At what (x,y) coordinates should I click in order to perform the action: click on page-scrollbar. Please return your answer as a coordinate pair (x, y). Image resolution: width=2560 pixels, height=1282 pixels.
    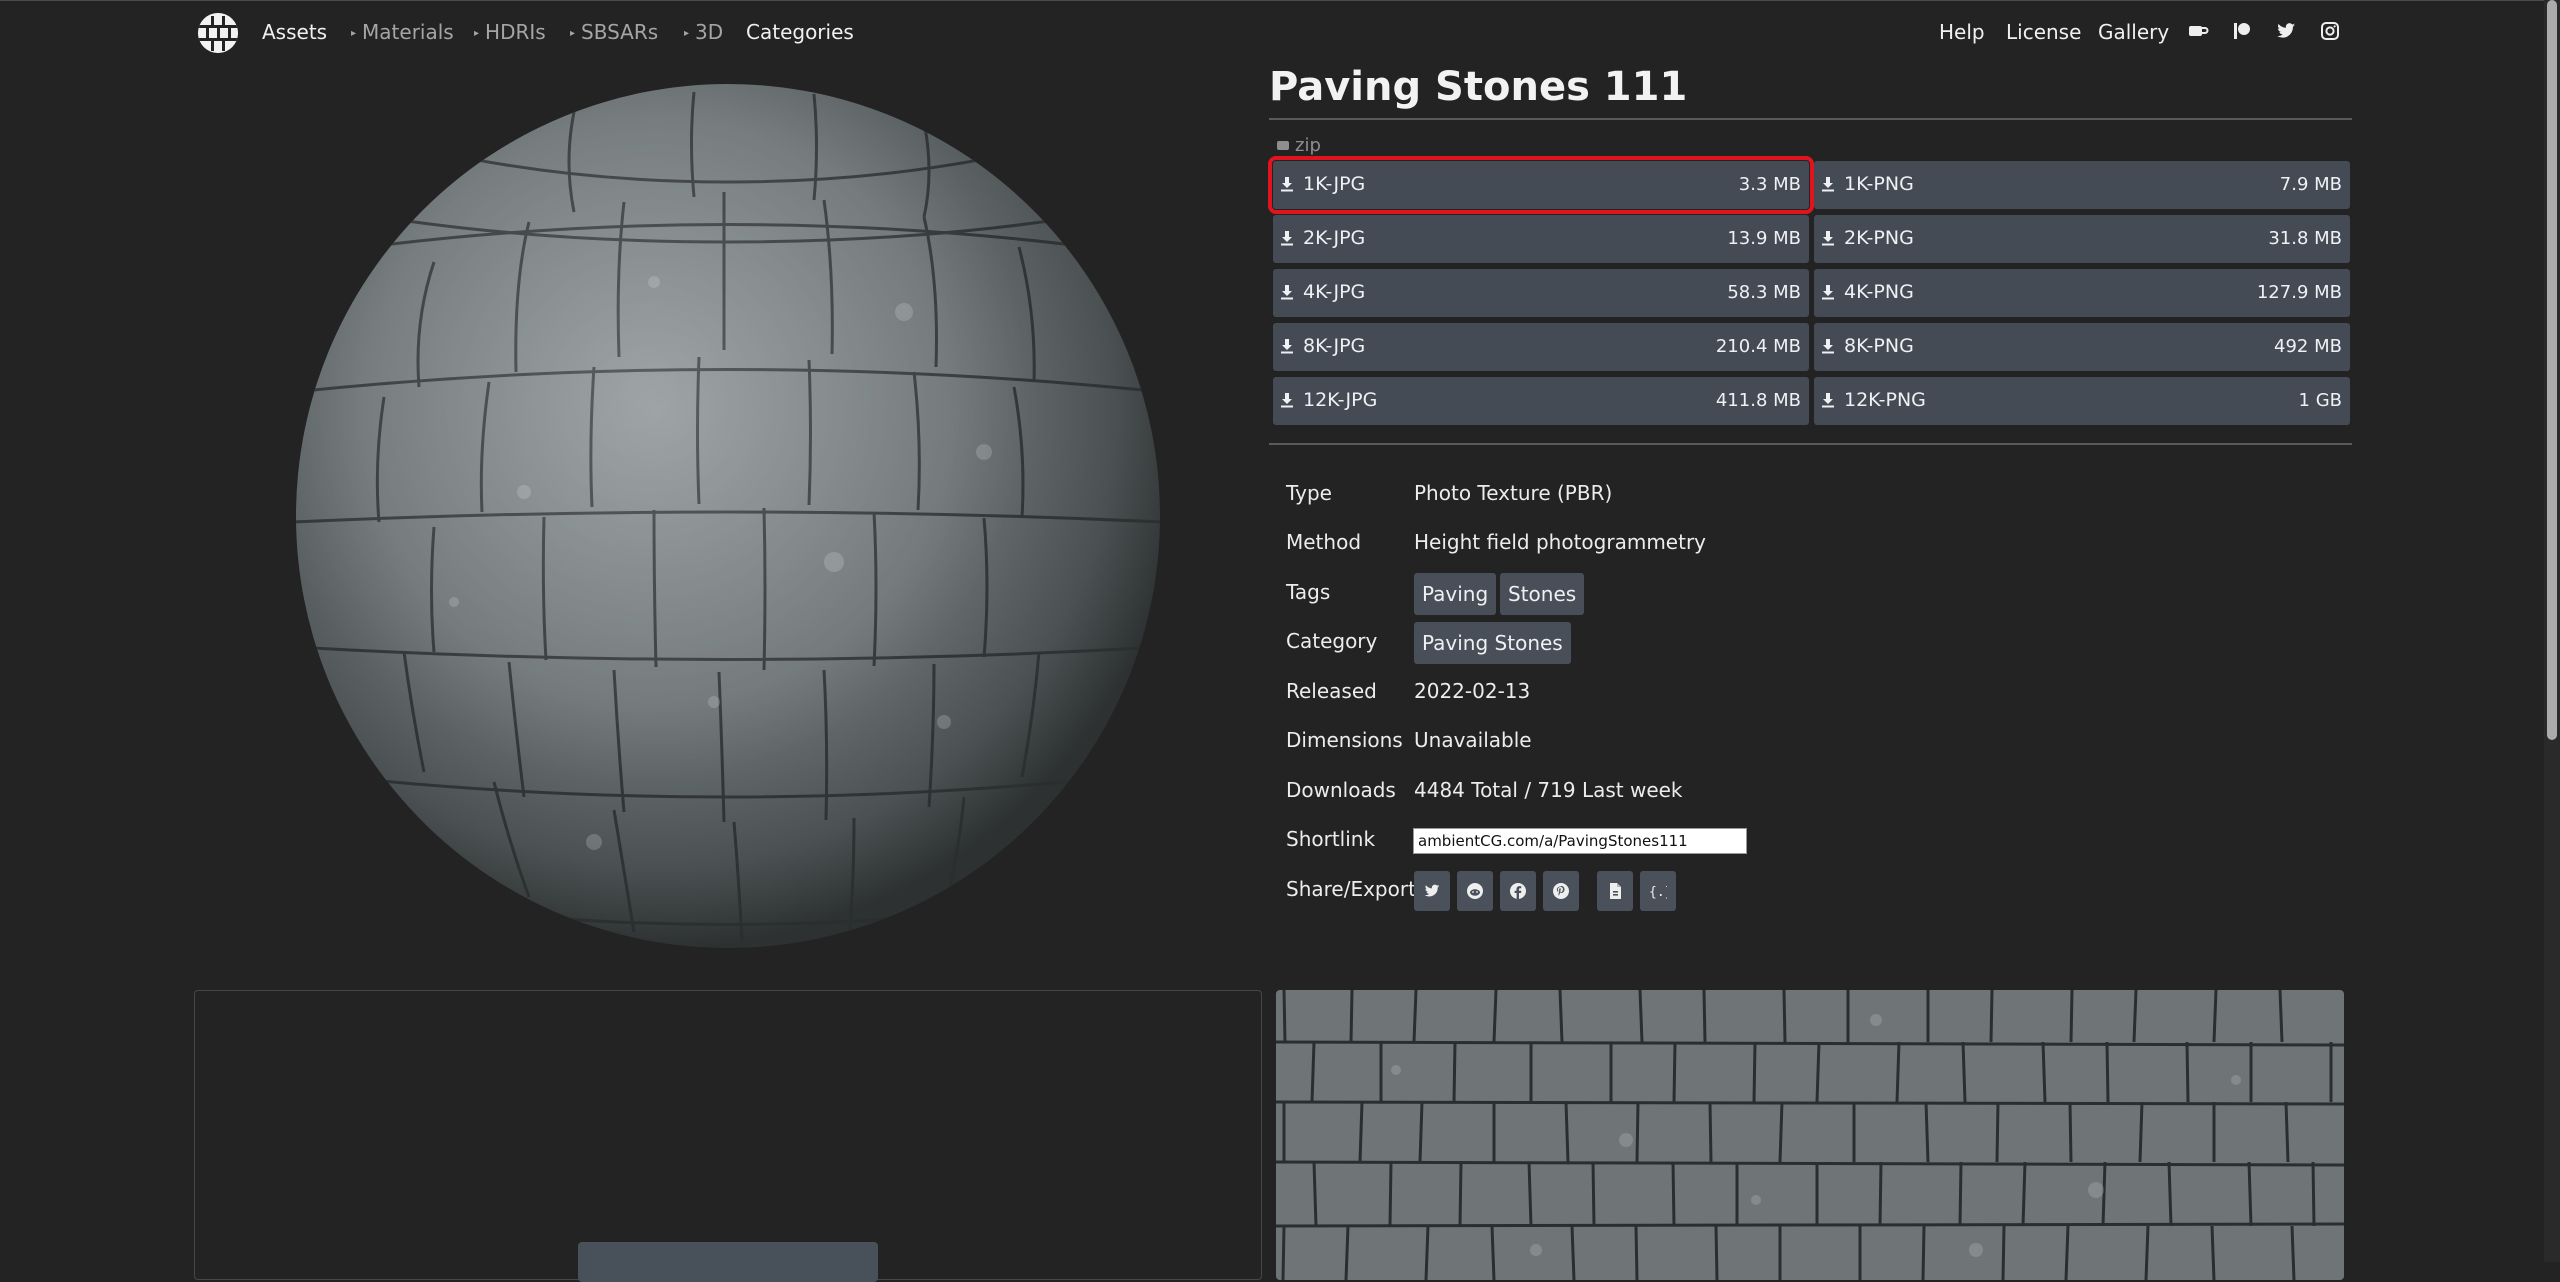
    Looking at the image, I should click on (2552, 631).